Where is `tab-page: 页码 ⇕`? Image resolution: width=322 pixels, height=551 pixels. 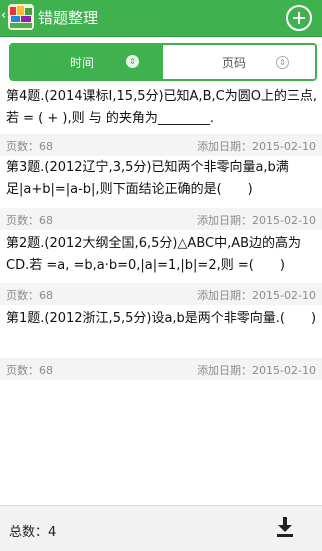 tab-page: 页码 ⇕ is located at coordinates (239, 62).